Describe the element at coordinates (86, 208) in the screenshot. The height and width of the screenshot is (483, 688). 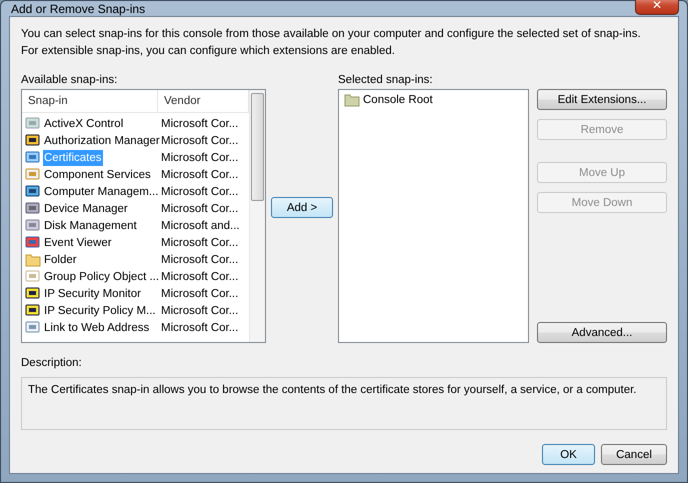
I see `snapin-item: Device Manager` at that location.